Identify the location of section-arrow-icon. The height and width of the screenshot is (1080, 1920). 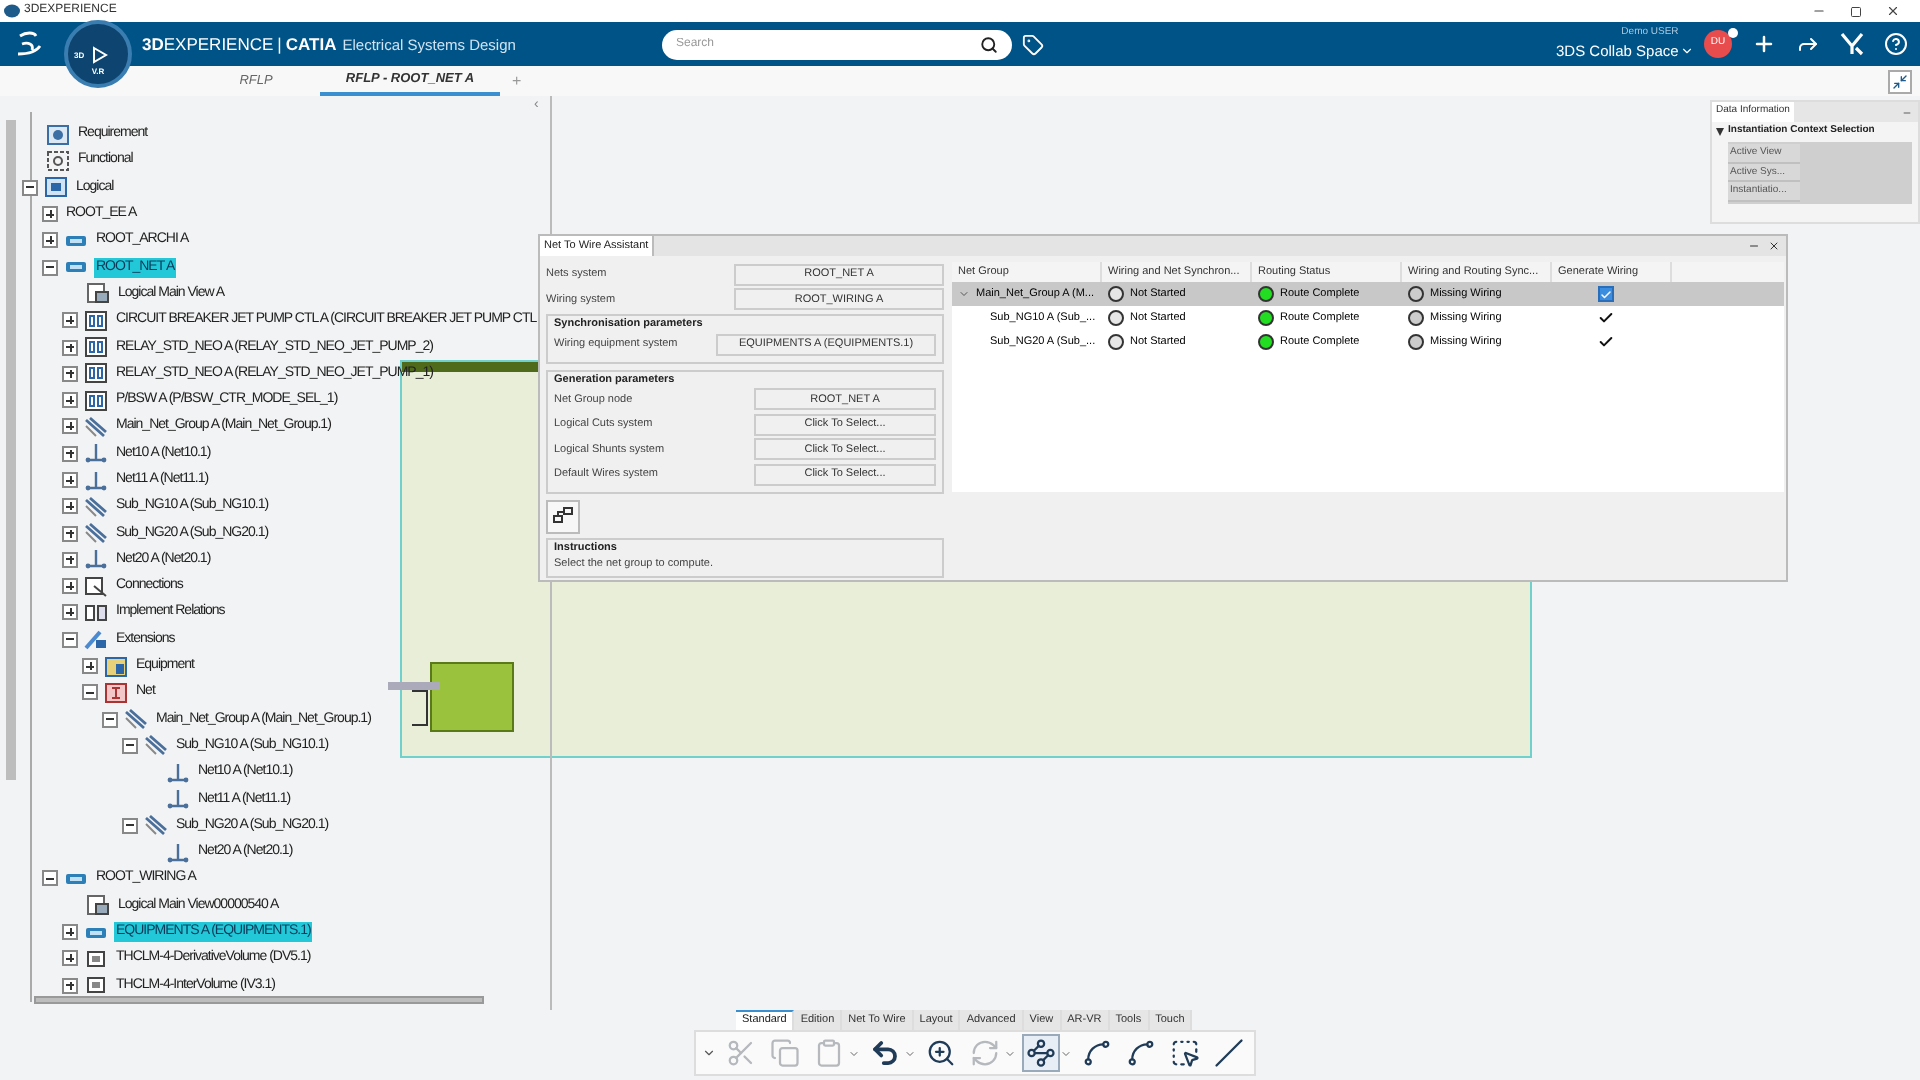
(1720, 132).